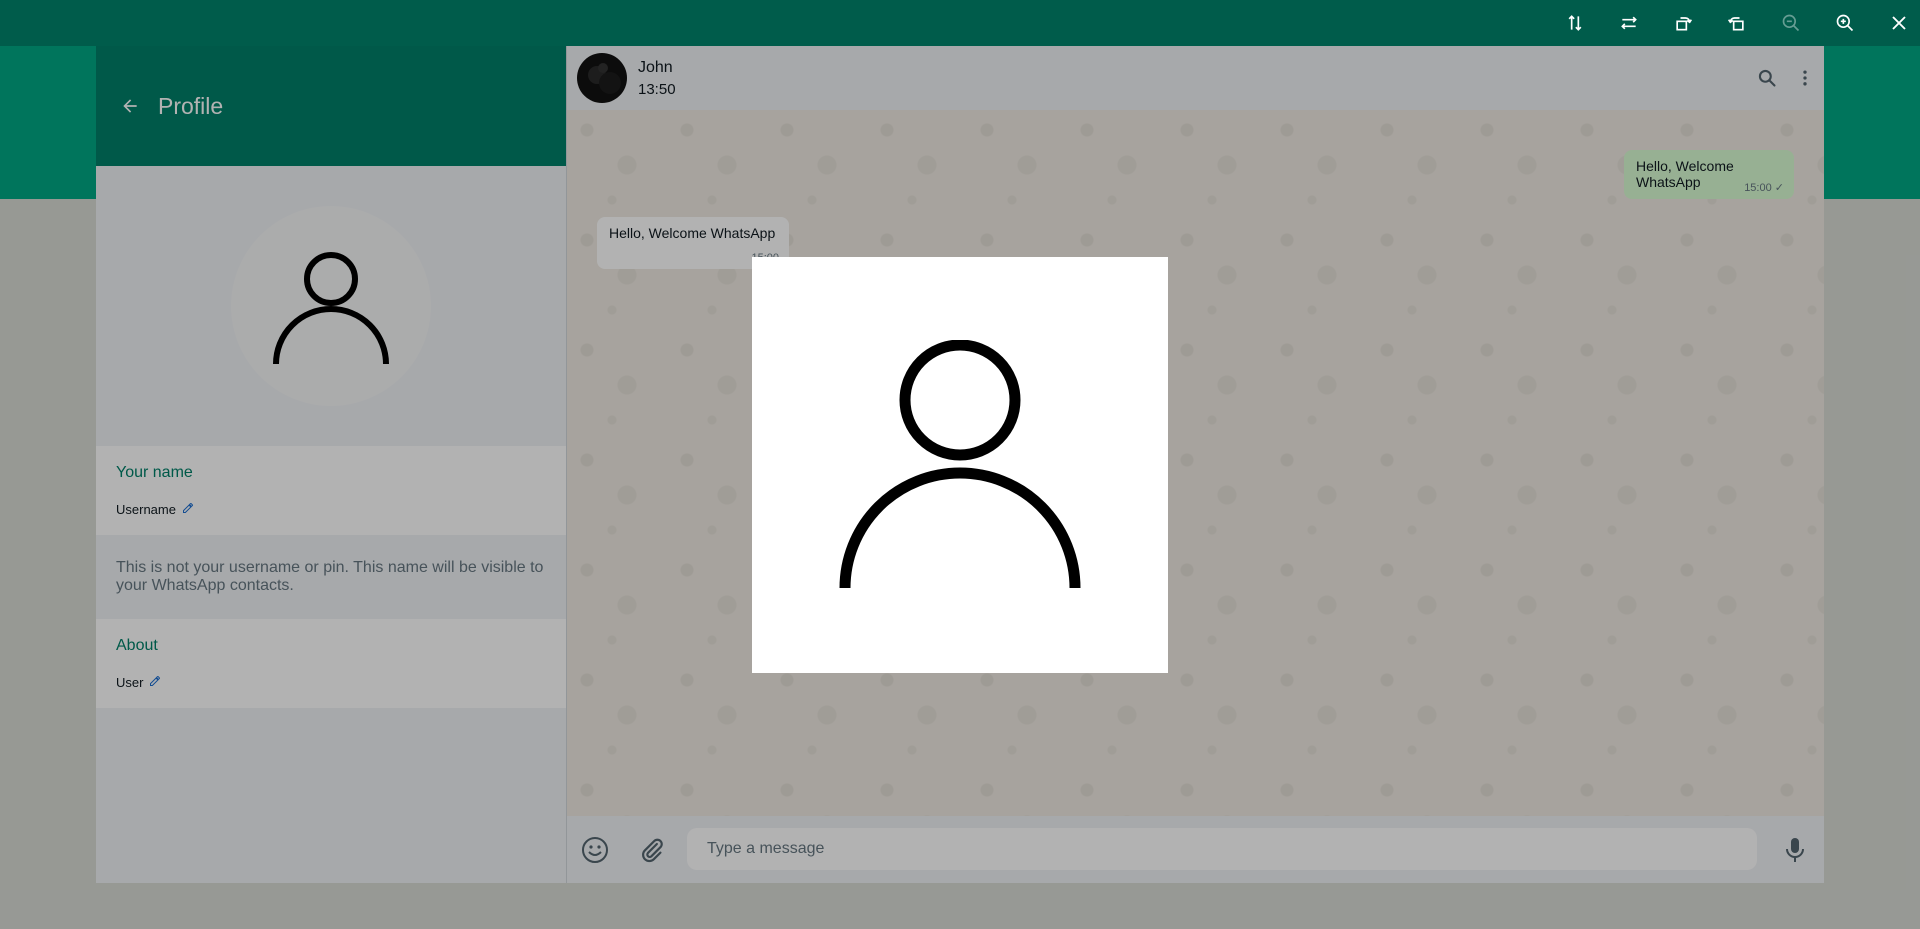 The width and height of the screenshot is (1920, 929). What do you see at coordinates (960, 23) in the screenshot?
I see `image-viewer-toolbar` at bounding box center [960, 23].